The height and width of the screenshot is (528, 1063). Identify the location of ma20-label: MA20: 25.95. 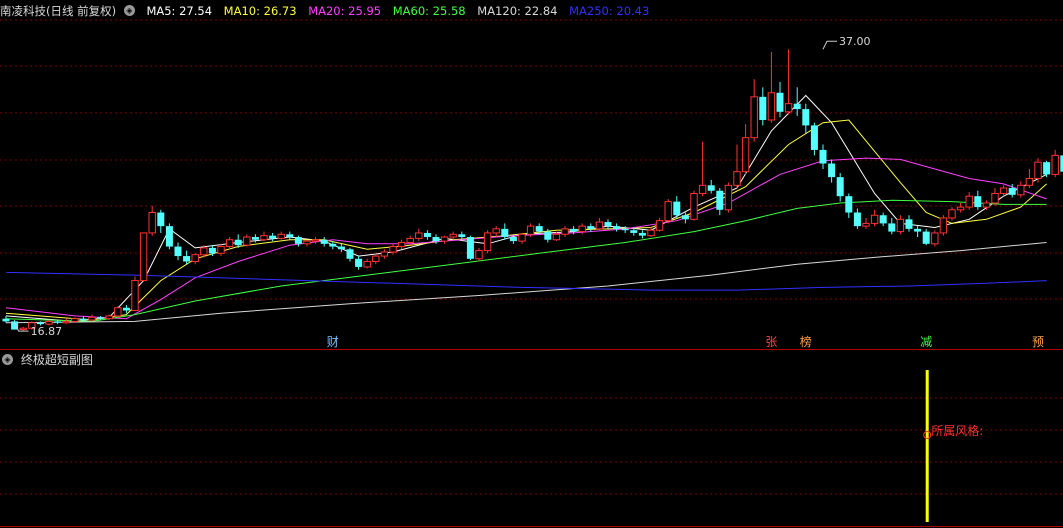
(345, 11).